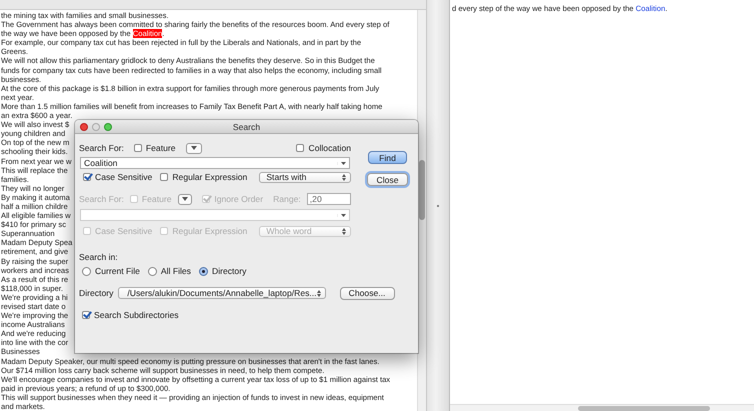  I want to click on checkbox-label: Collocation, so click(329, 148).